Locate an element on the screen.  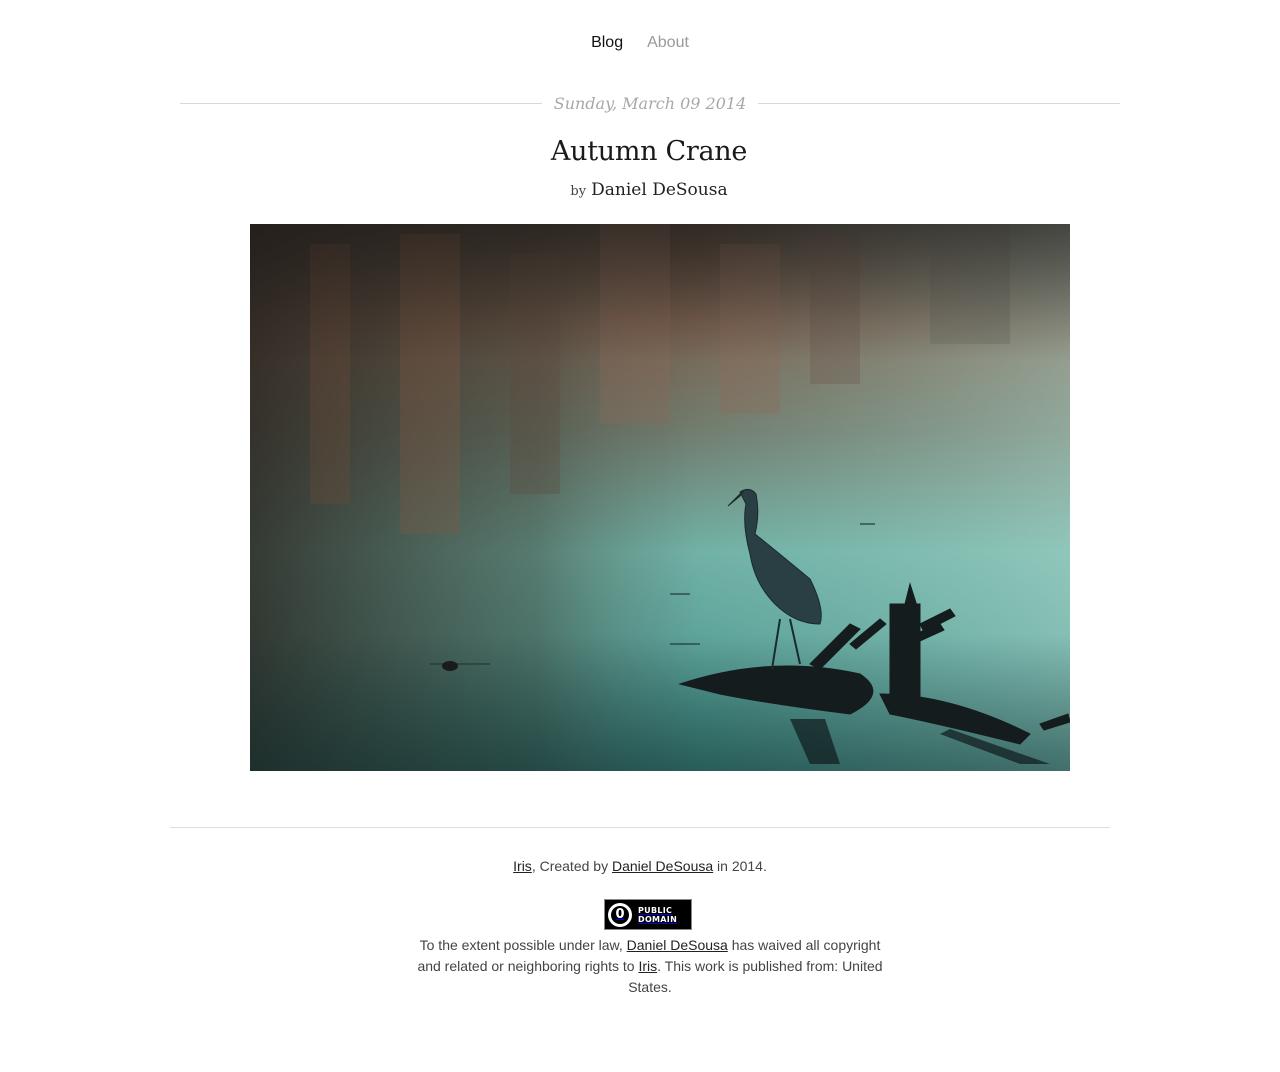
license-author-link: Daniel DeSousa is located at coordinates (677, 945).